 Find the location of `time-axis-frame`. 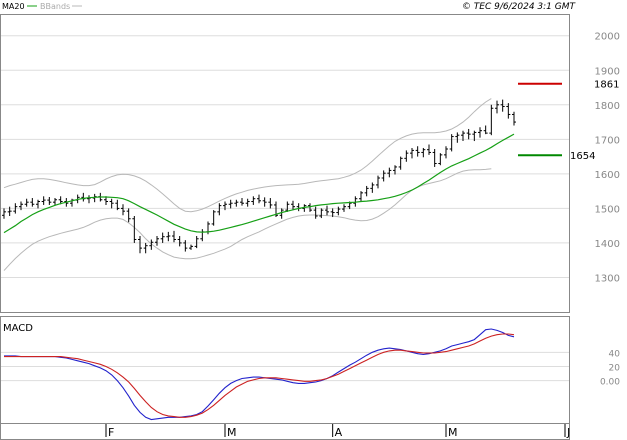

time-axis-frame is located at coordinates (285, 431).